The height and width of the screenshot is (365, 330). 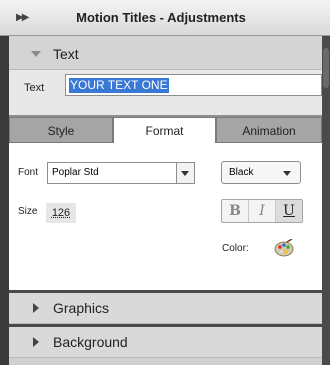 I want to click on dropdown-arrow-icon, so click(x=185, y=173).